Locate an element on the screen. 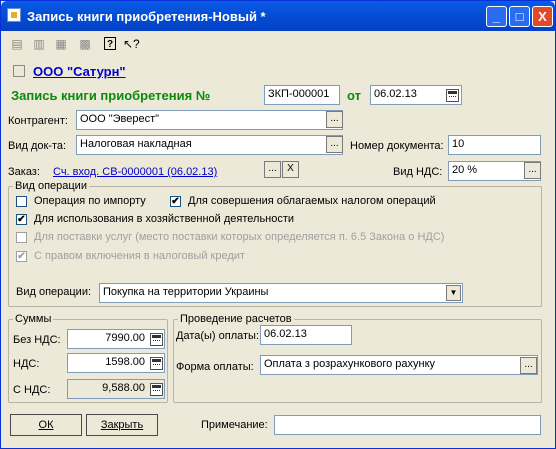 This screenshot has width=556, height=449. import-label: Операция по импорту is located at coordinates (90, 201).